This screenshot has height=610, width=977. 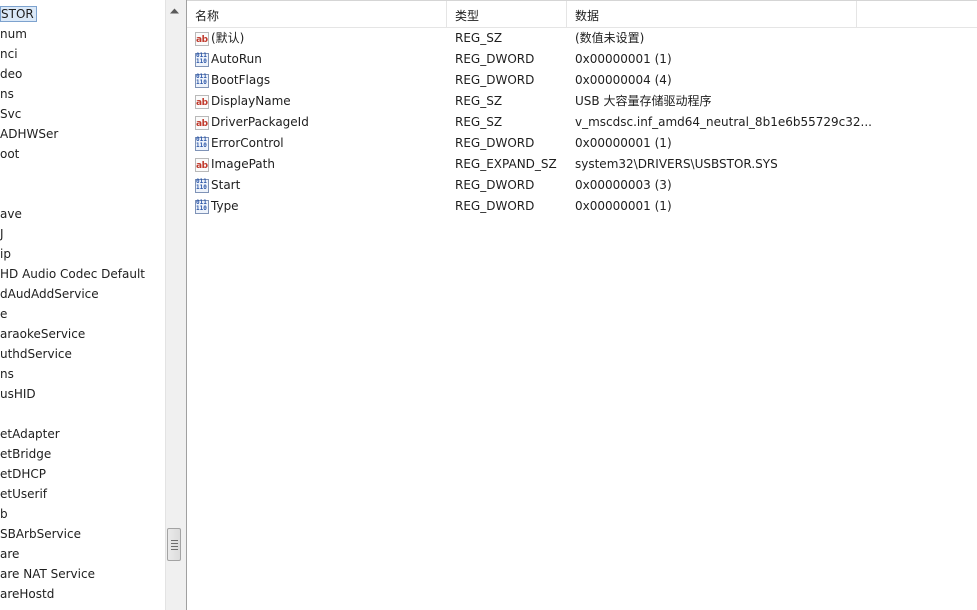 I want to click on tree-vertical-scrollbar, so click(x=173, y=305).